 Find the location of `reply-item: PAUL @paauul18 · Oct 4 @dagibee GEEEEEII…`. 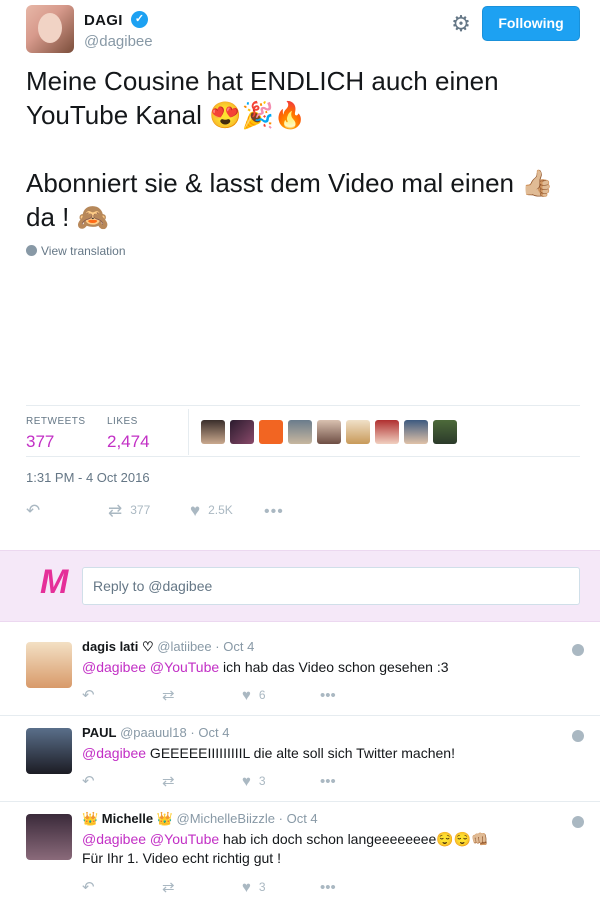

reply-item: PAUL @paauul18 · Oct 4 @dagibee GEEEEEII… is located at coordinates (300, 759).